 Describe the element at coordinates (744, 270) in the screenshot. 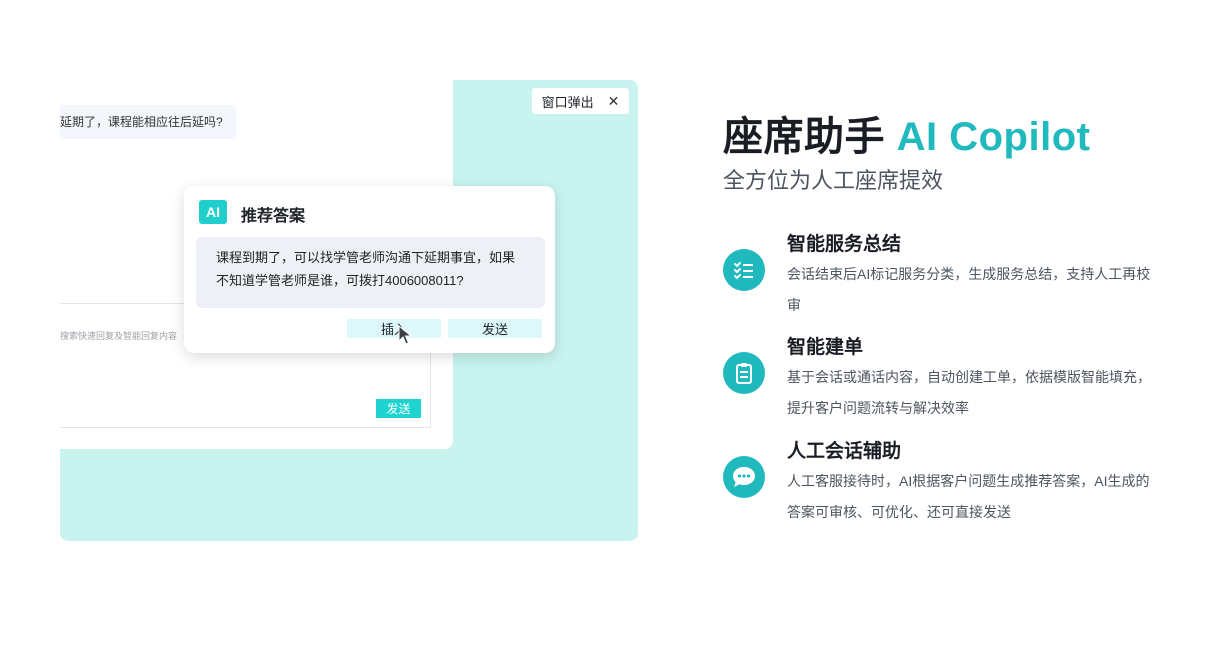

I see `checklist-icon` at that location.